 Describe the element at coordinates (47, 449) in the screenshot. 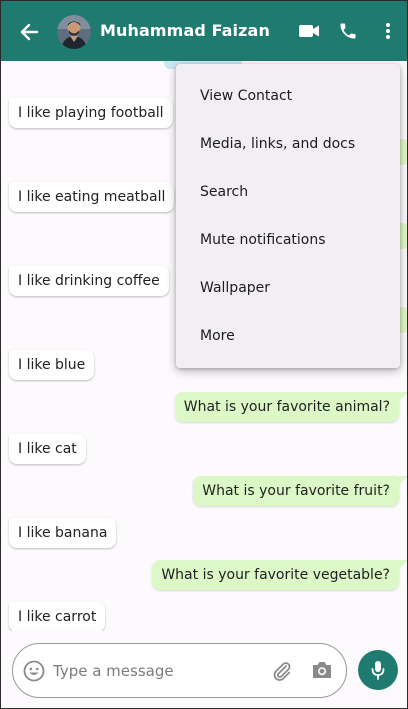

I see `message-incoming: I like cat` at that location.